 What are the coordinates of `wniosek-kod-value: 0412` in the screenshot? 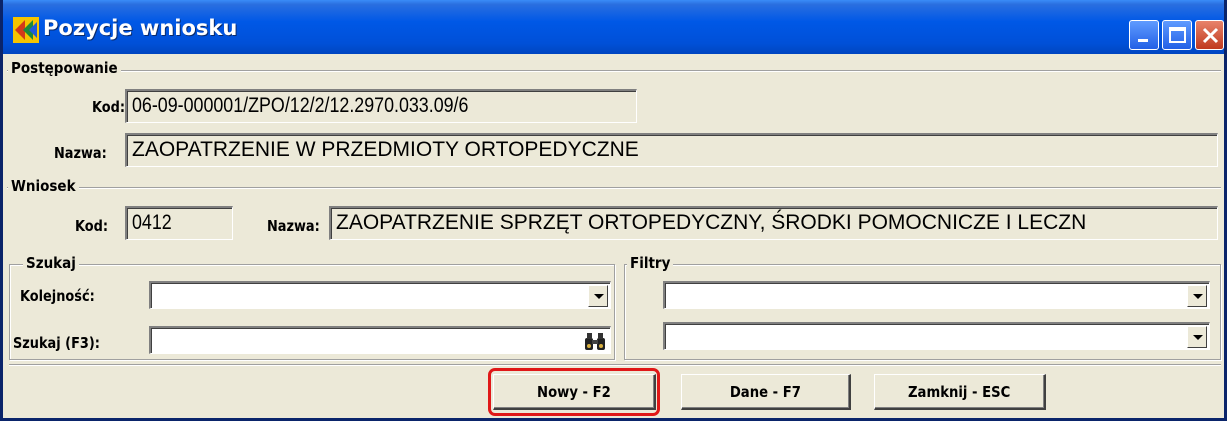 It's located at (152, 222).